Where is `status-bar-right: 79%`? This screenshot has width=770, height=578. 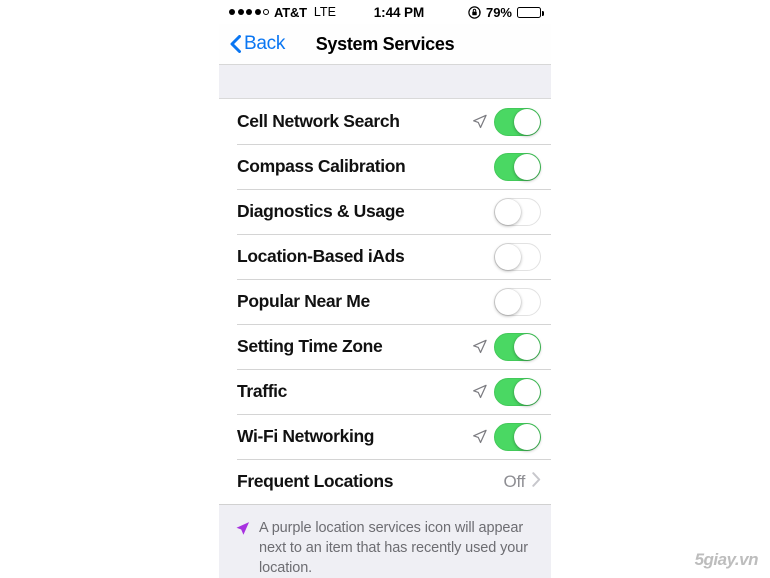
status-bar-right: 79% is located at coordinates (506, 12).